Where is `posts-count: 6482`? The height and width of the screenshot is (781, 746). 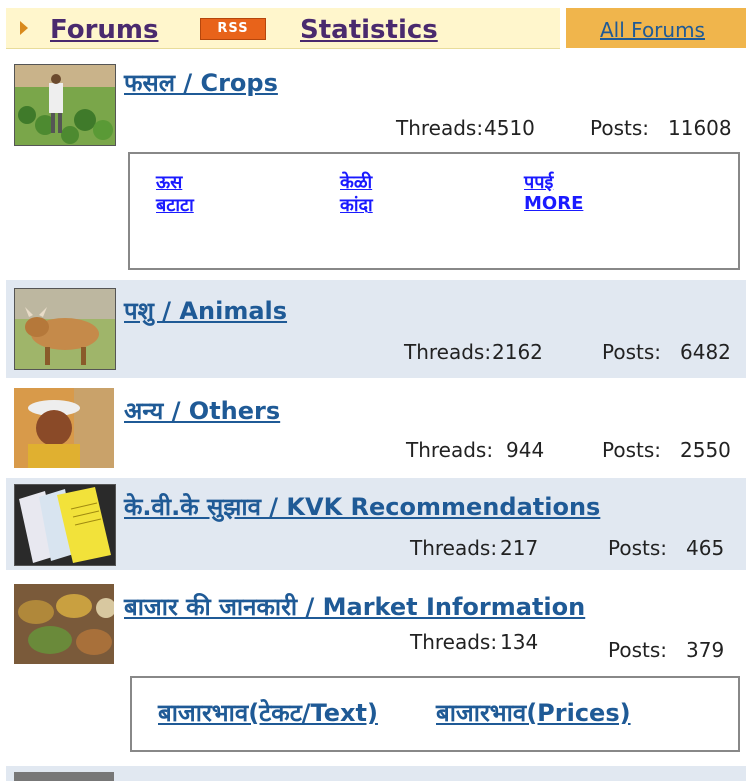 posts-count: 6482 is located at coordinates (705, 352).